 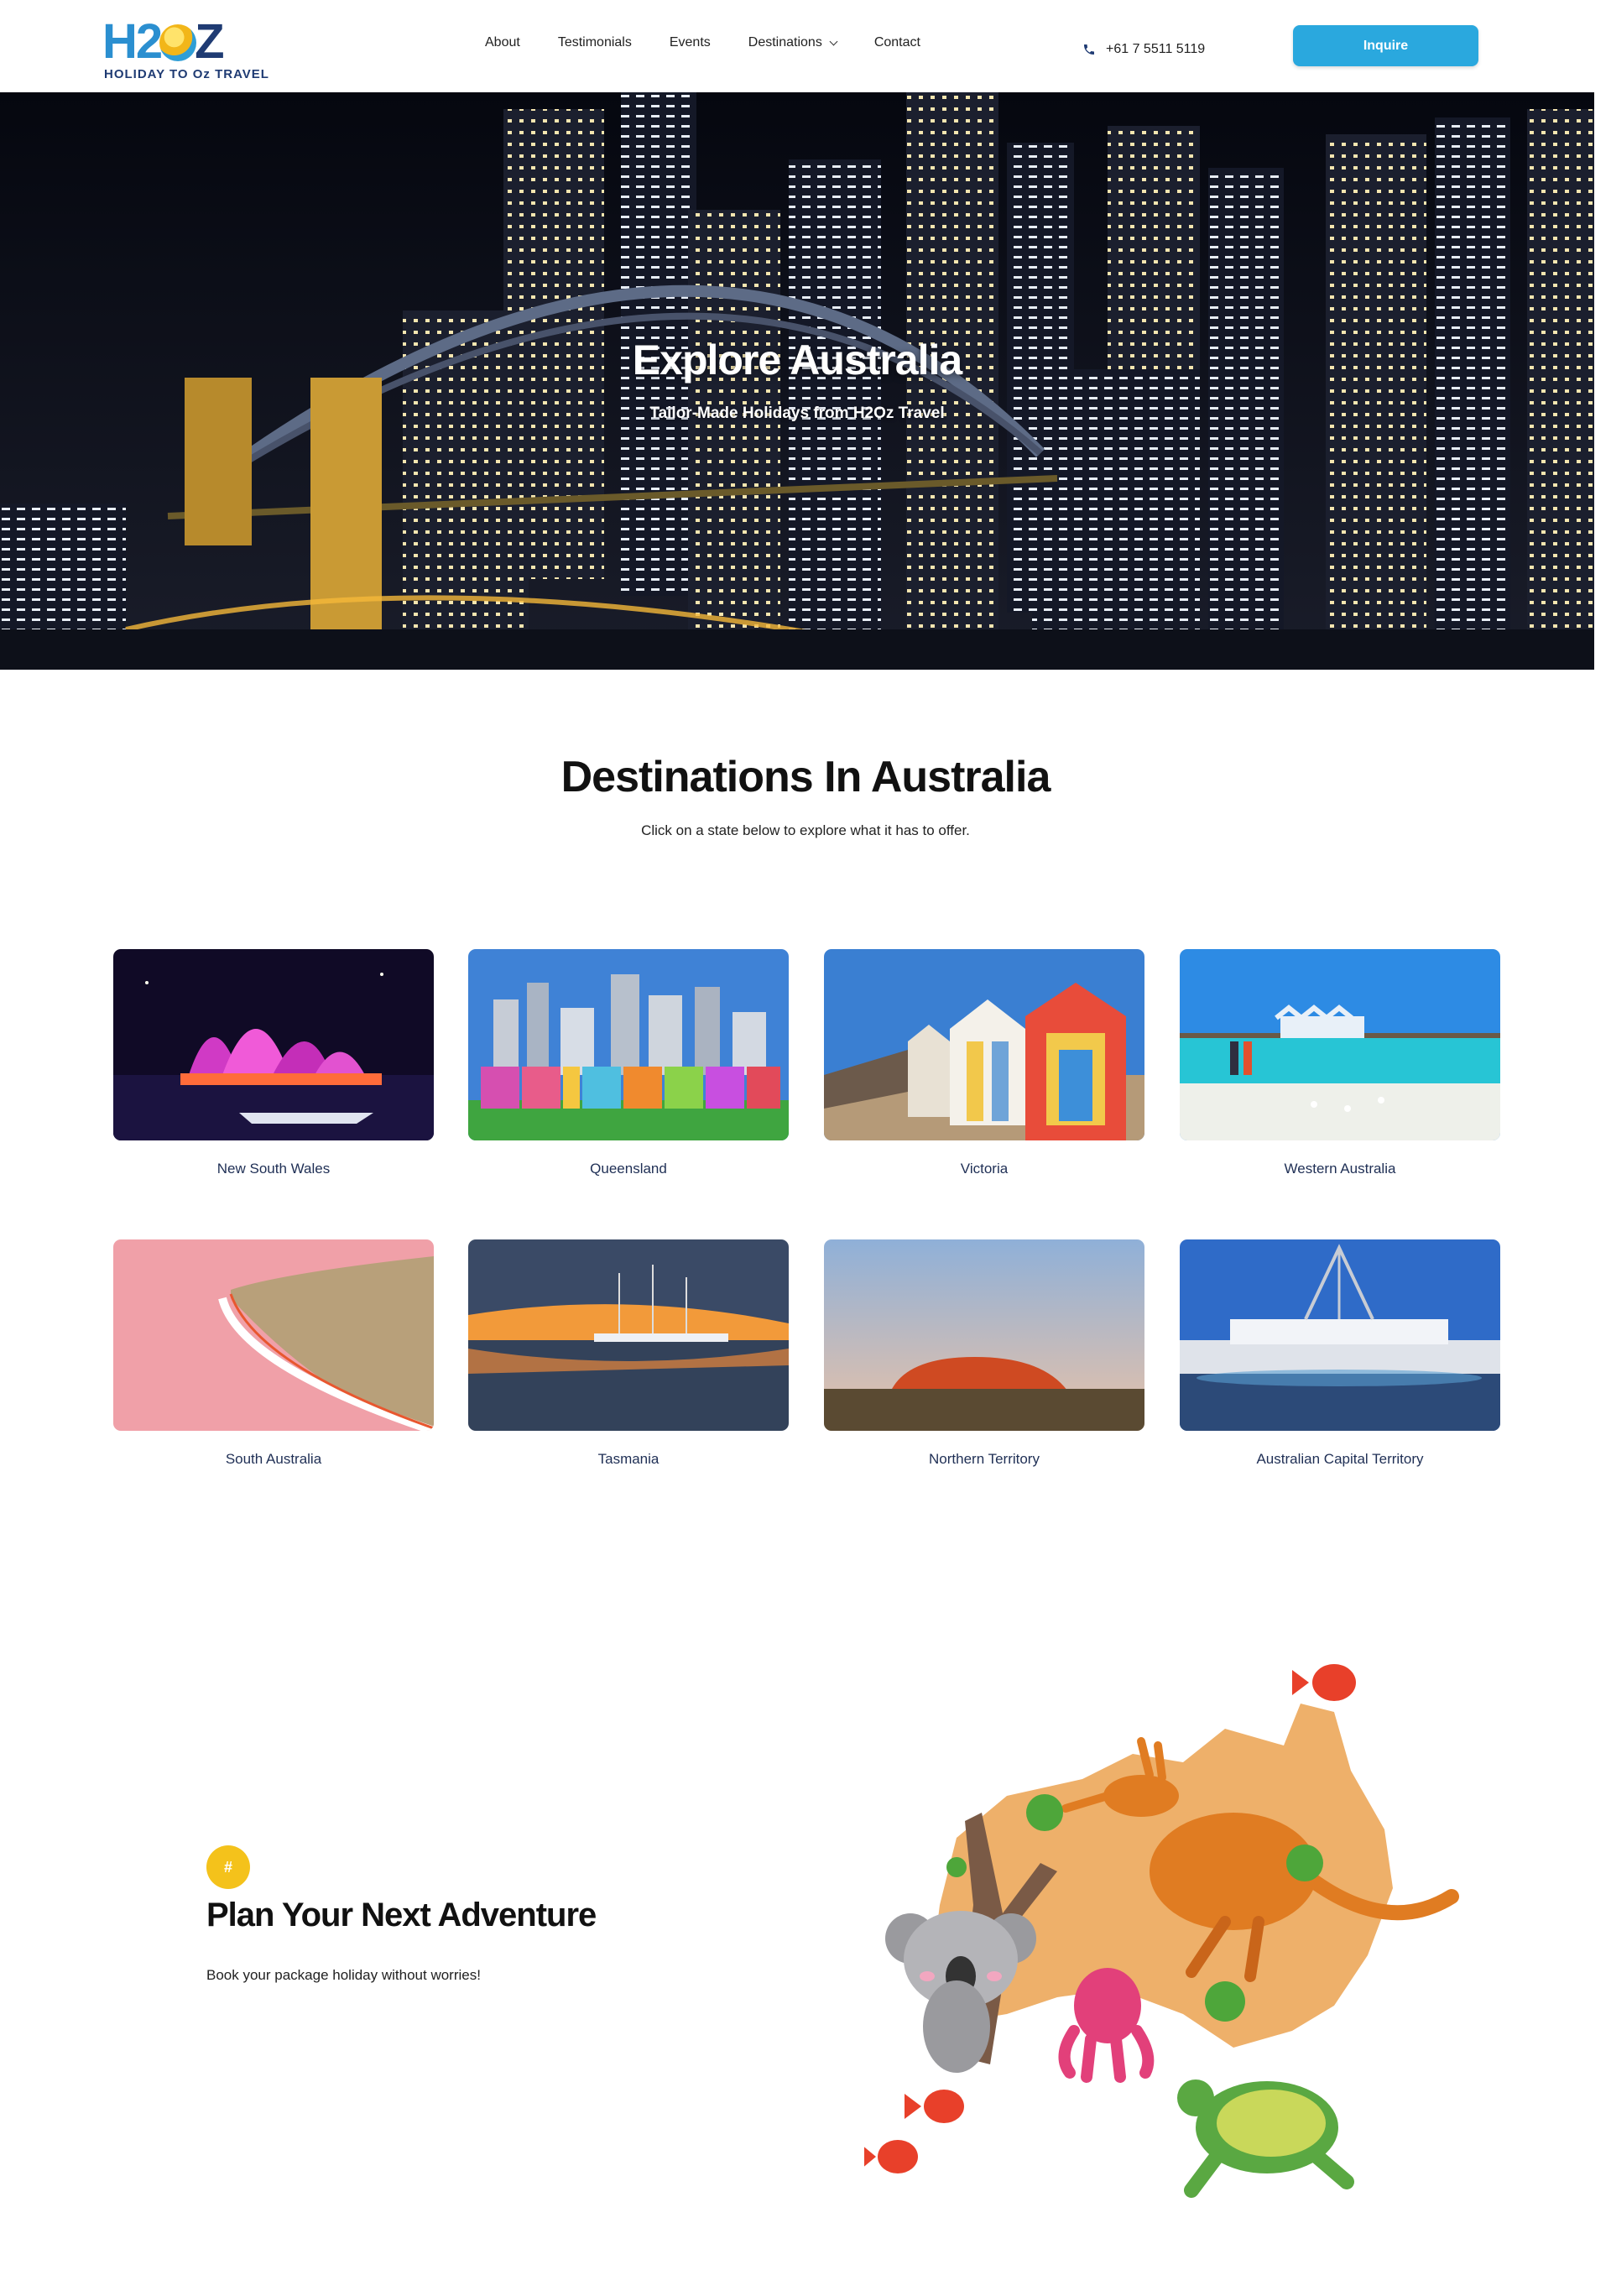 What do you see at coordinates (1161, 1931) in the screenshot?
I see `australia-illustration` at bounding box center [1161, 1931].